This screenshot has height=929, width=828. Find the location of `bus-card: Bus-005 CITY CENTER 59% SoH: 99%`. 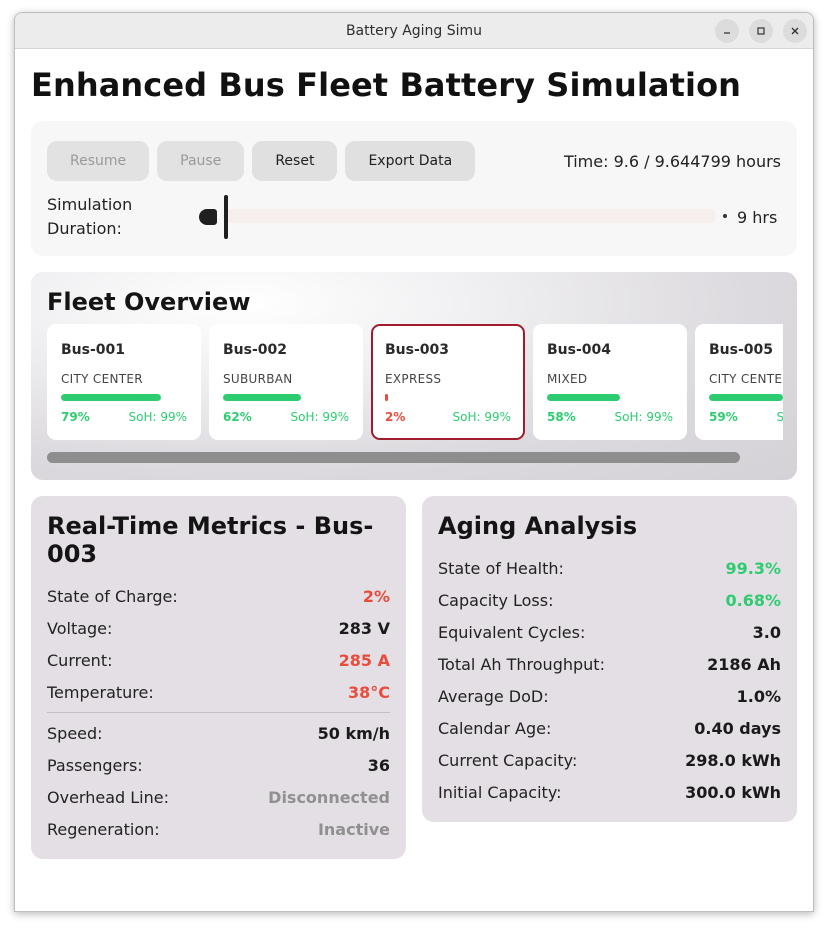

bus-card: Bus-005 CITY CENTER 59% SoH: 99% is located at coordinates (739, 382).